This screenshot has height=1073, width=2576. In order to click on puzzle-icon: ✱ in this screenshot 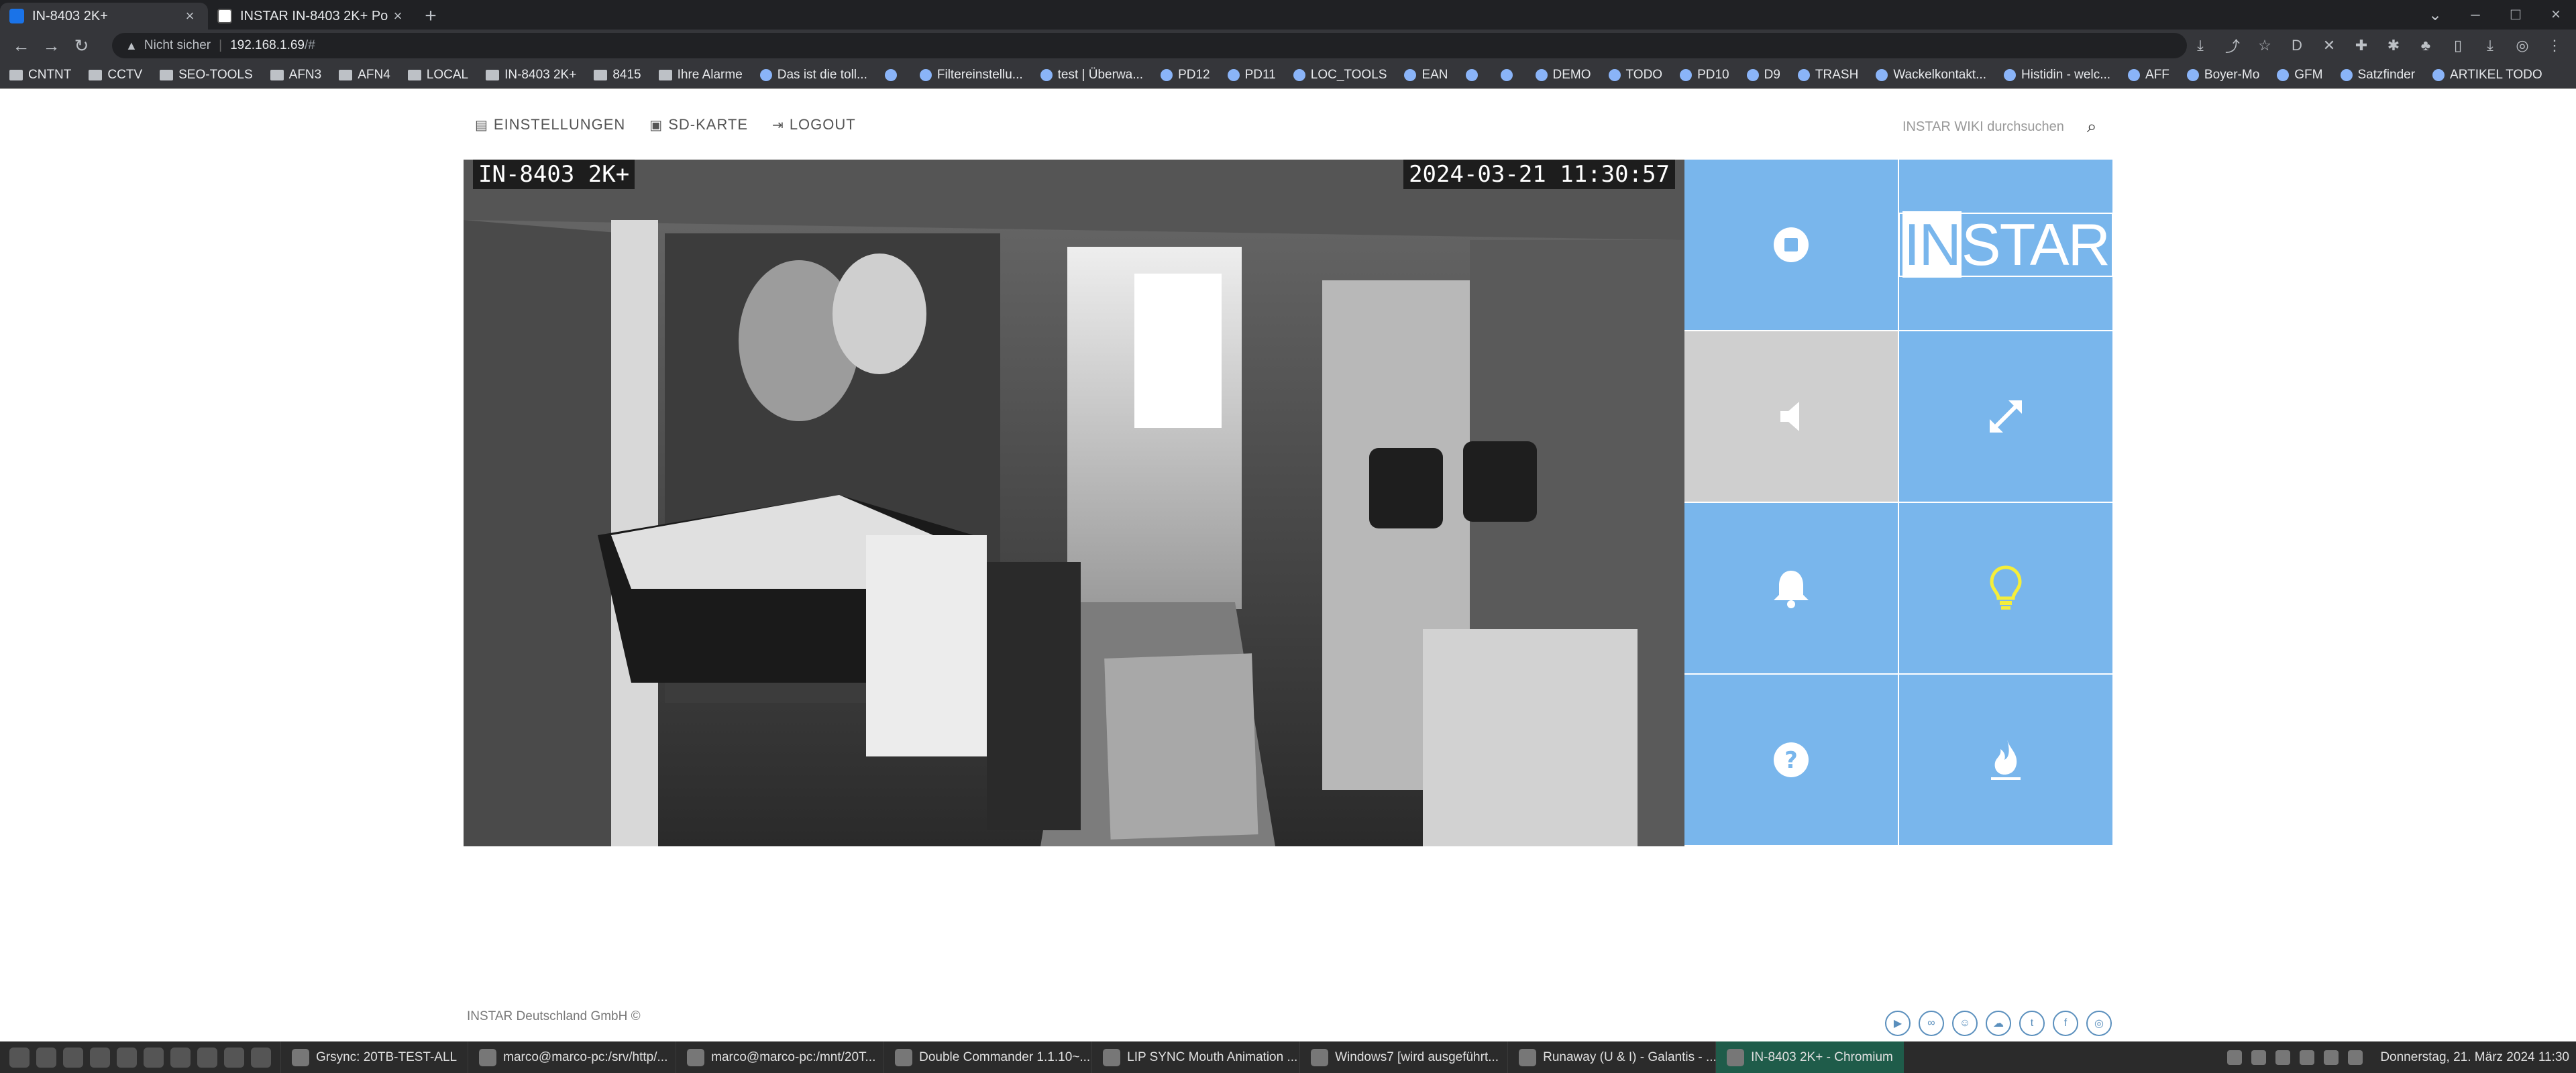, I will do `click(2393, 45)`.